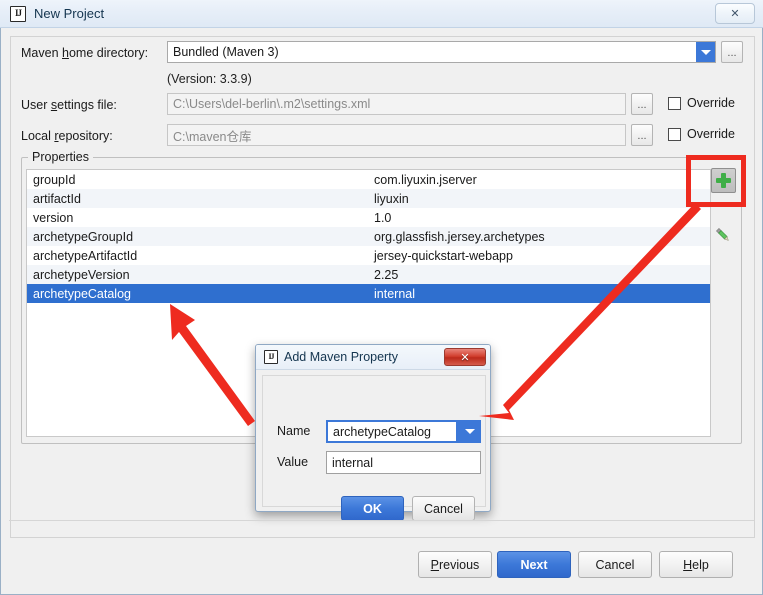 The width and height of the screenshot is (763, 595). I want to click on user-settings-file-input: C:\Users\del-berlin\.m2\settings.xml, so click(396, 104).